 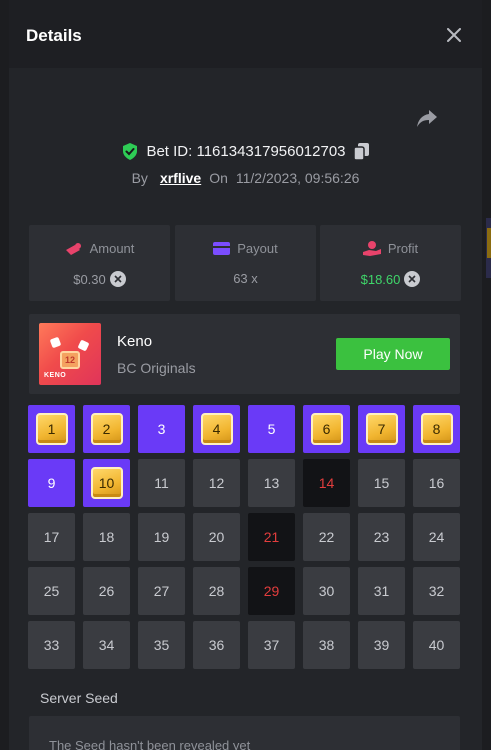 I want to click on keno-cell-number: 13, so click(x=271, y=483).